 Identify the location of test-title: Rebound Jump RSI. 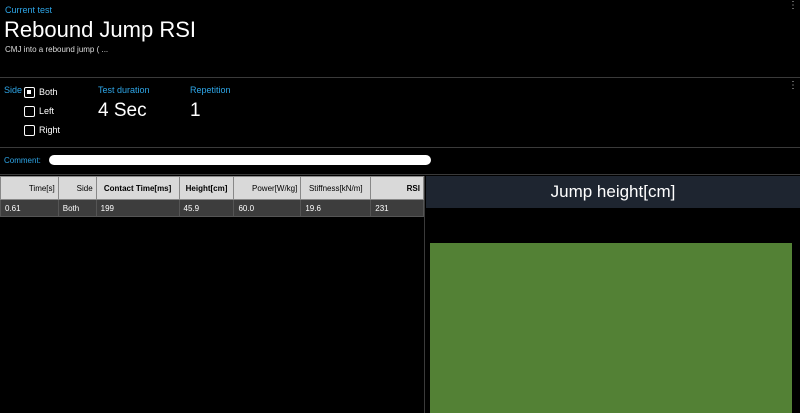
(100, 29).